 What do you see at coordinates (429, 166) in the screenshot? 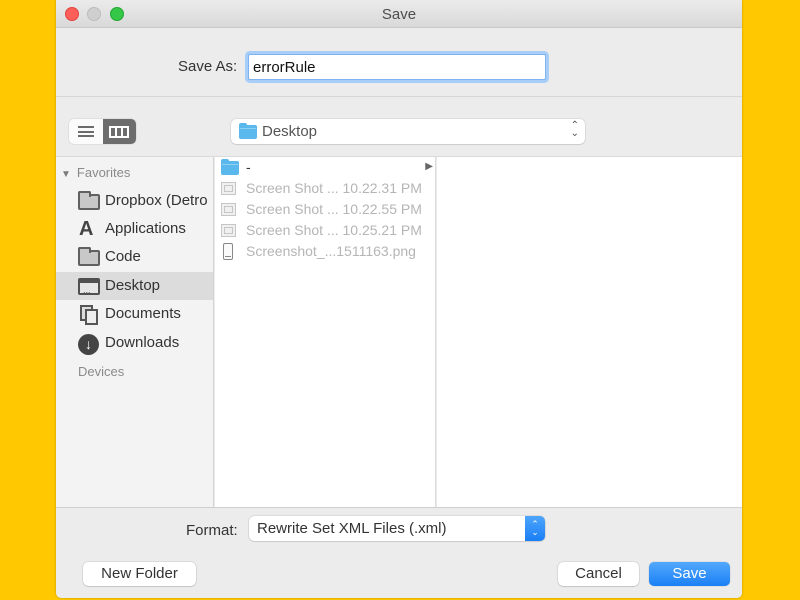
I see `disclosure-arrow-icon: ▶` at bounding box center [429, 166].